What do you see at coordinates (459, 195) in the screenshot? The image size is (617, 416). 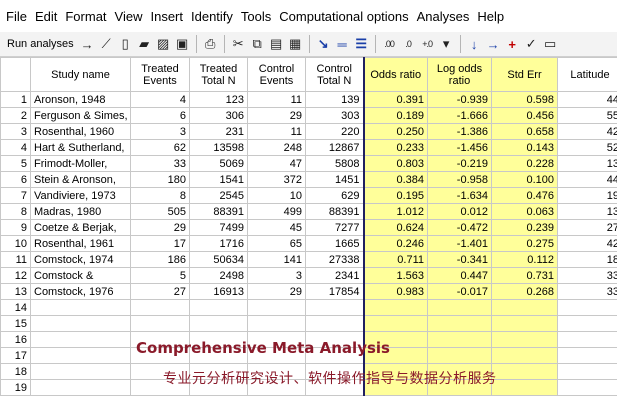 I see `cell-lor: -1.634` at bounding box center [459, 195].